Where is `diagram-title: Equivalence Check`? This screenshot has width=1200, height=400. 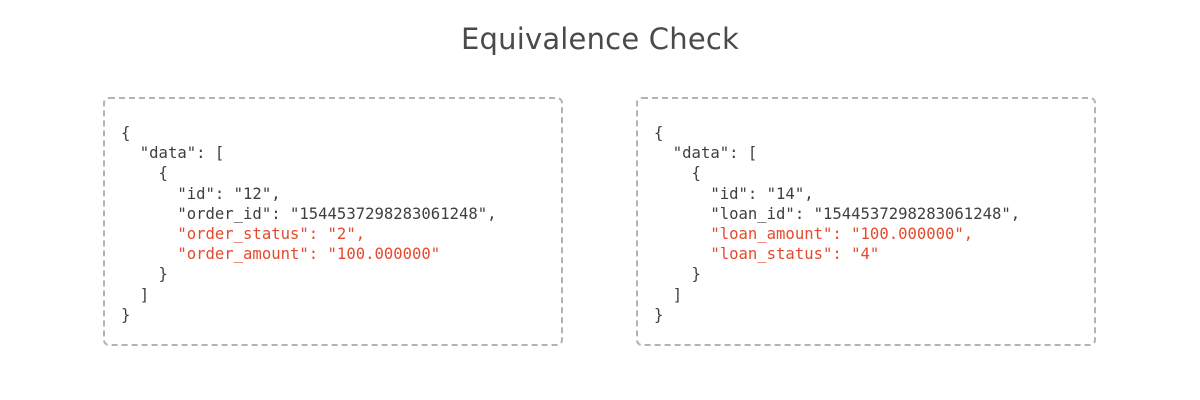 diagram-title: Equivalence Check is located at coordinates (600, 39).